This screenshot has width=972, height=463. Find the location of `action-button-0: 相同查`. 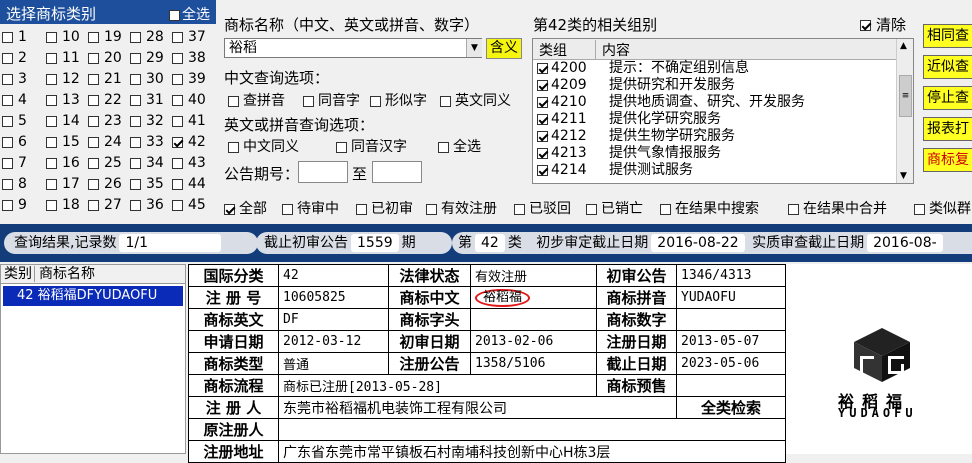

action-button-0: 相同查 is located at coordinates (947, 36).